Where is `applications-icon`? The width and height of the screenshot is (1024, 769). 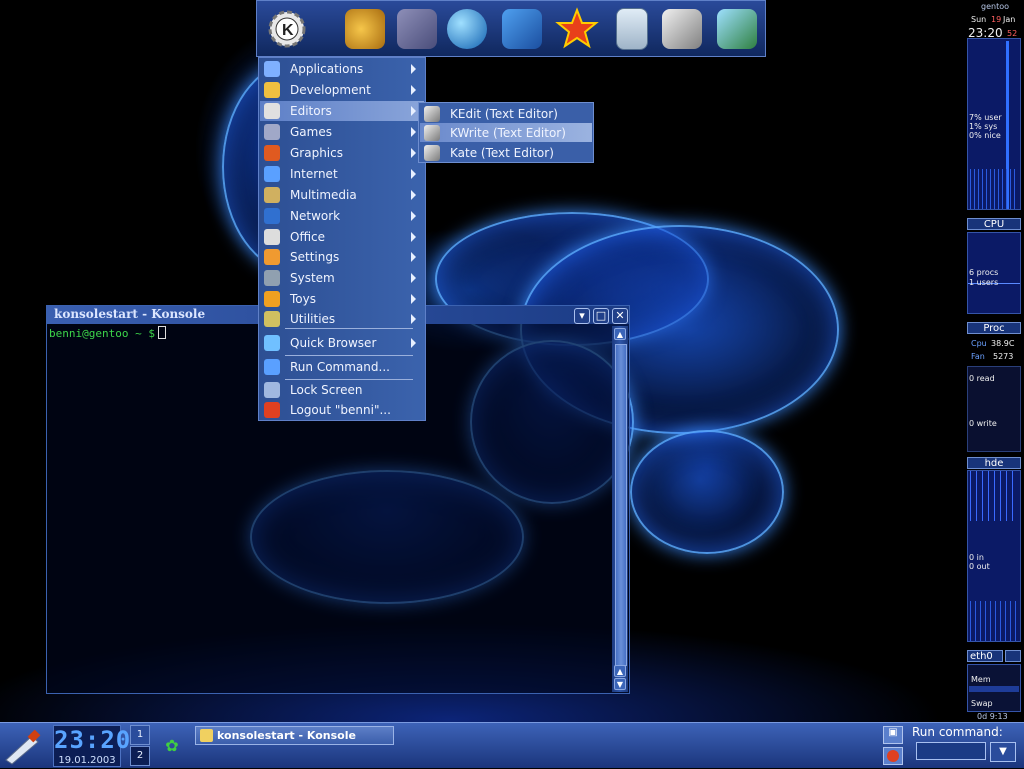 applications-icon is located at coordinates (272, 69).